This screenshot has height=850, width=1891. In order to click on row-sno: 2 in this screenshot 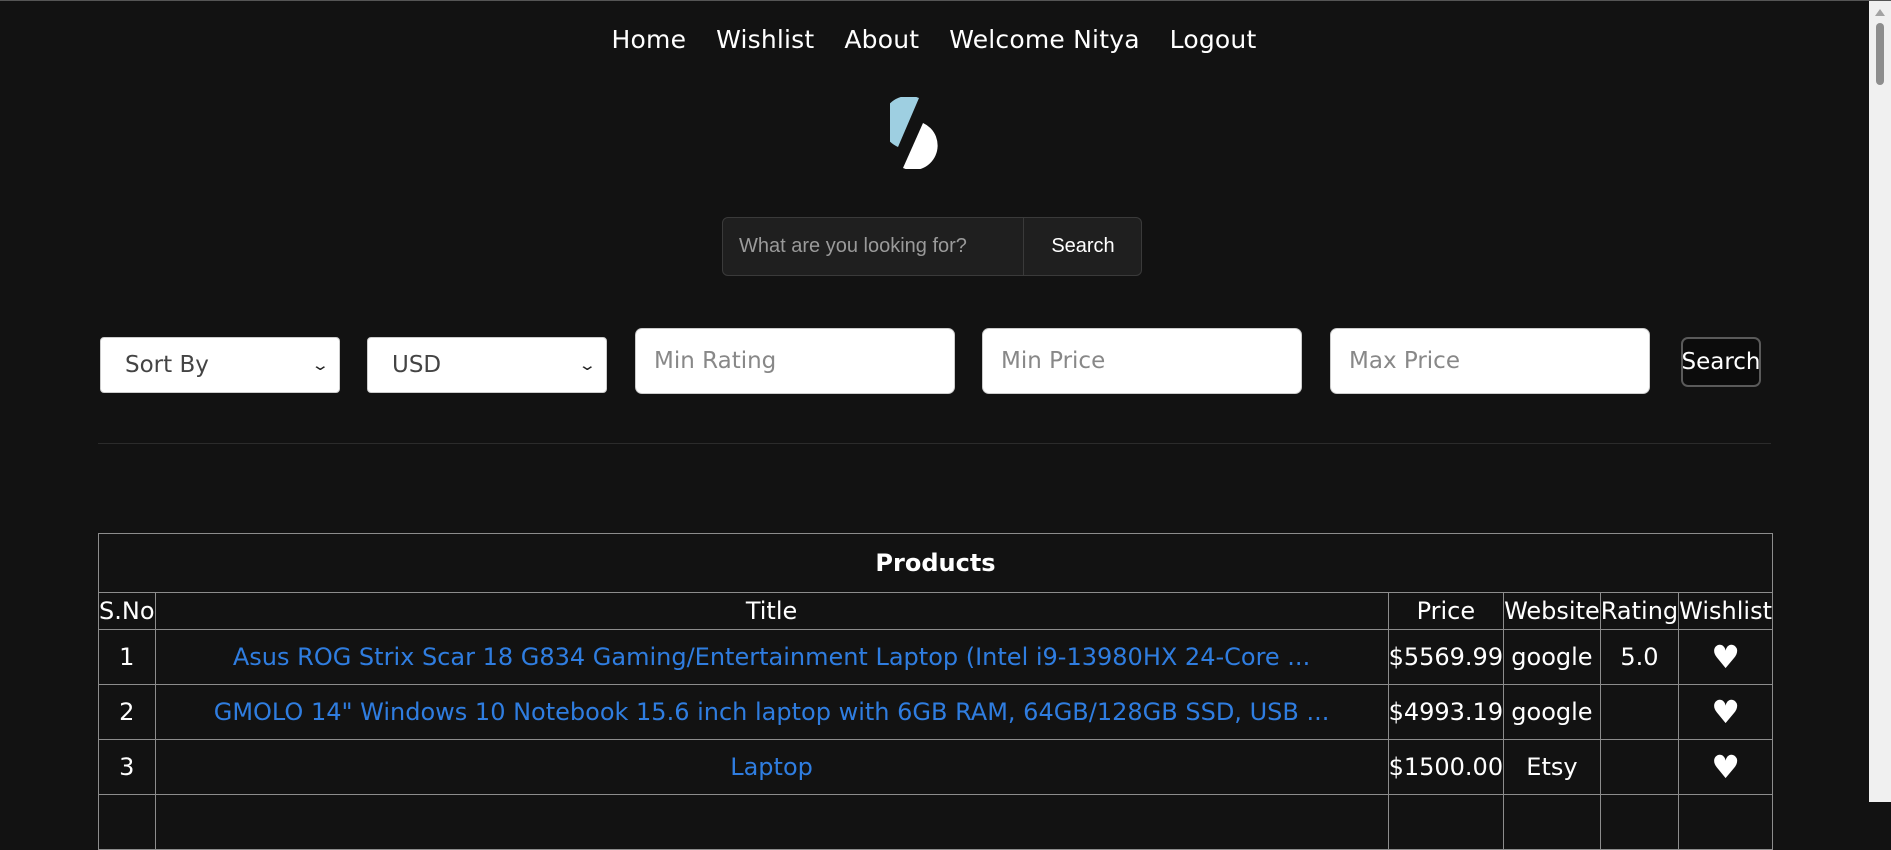, I will do `click(127, 712)`.